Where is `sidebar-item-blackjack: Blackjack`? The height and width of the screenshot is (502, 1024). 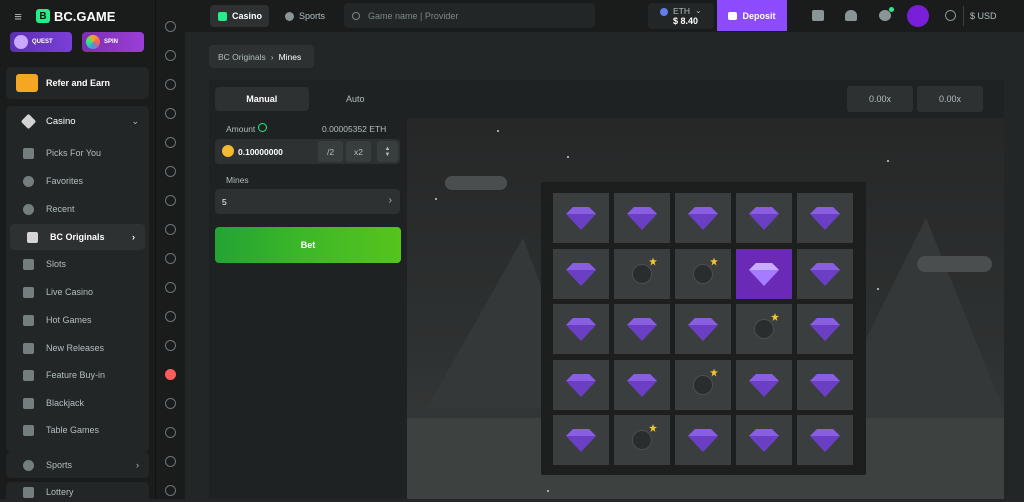 sidebar-item-blackjack: Blackjack is located at coordinates (77, 403).